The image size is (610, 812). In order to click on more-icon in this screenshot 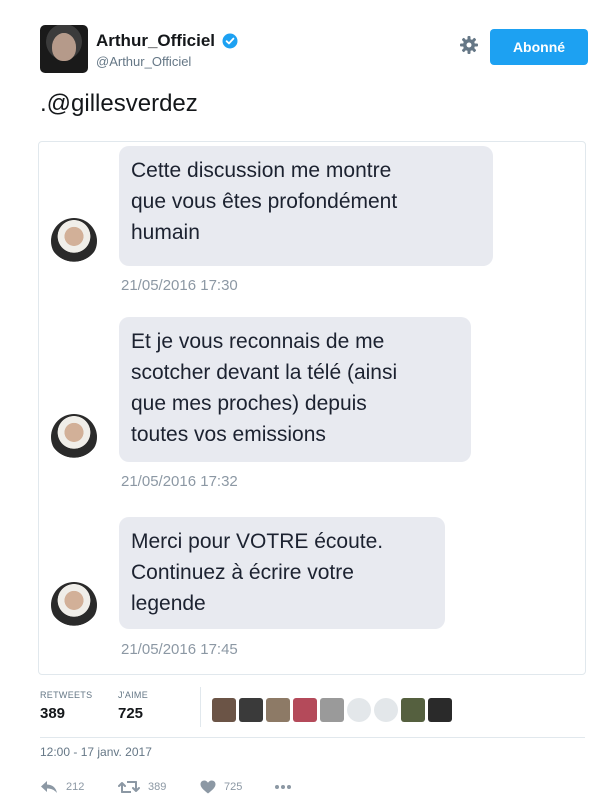, I will do `click(283, 787)`.